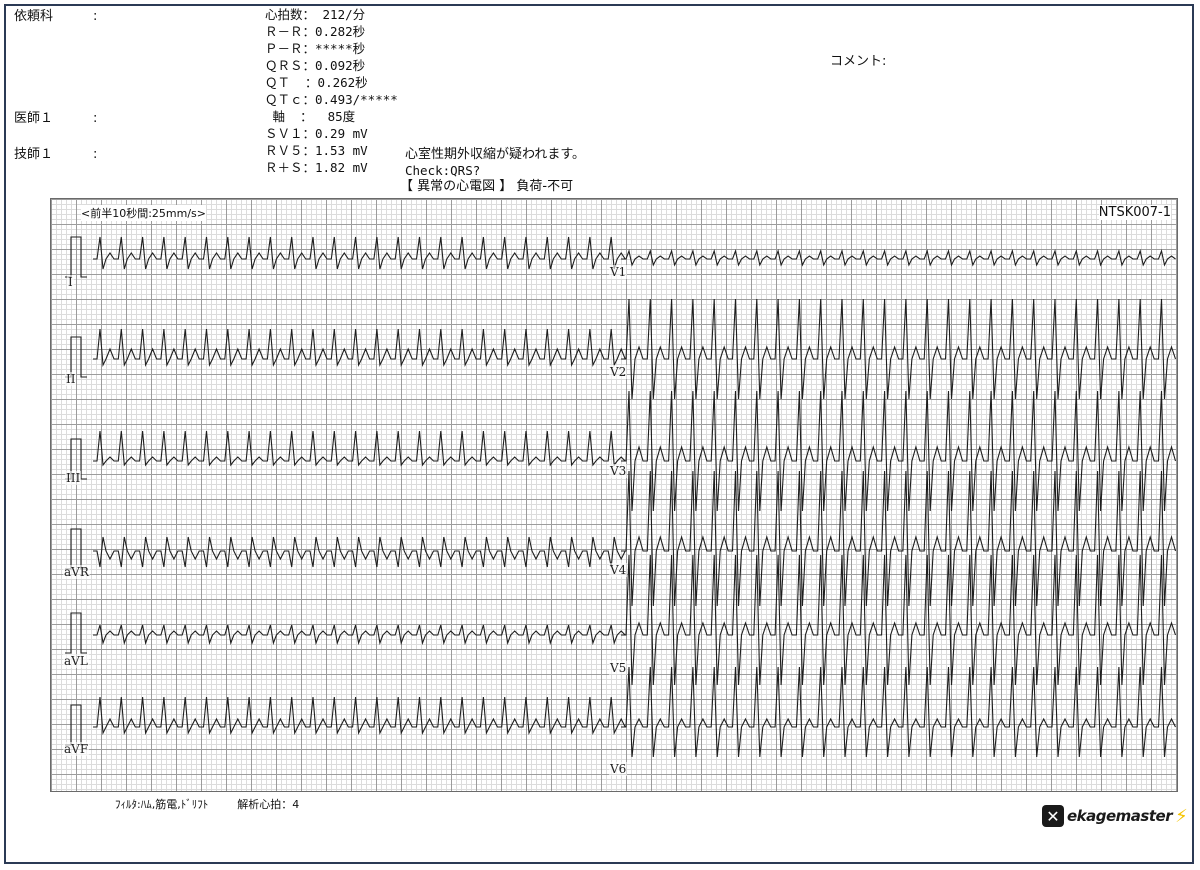  I want to click on ecg-trace-v1, so click(898, 258).